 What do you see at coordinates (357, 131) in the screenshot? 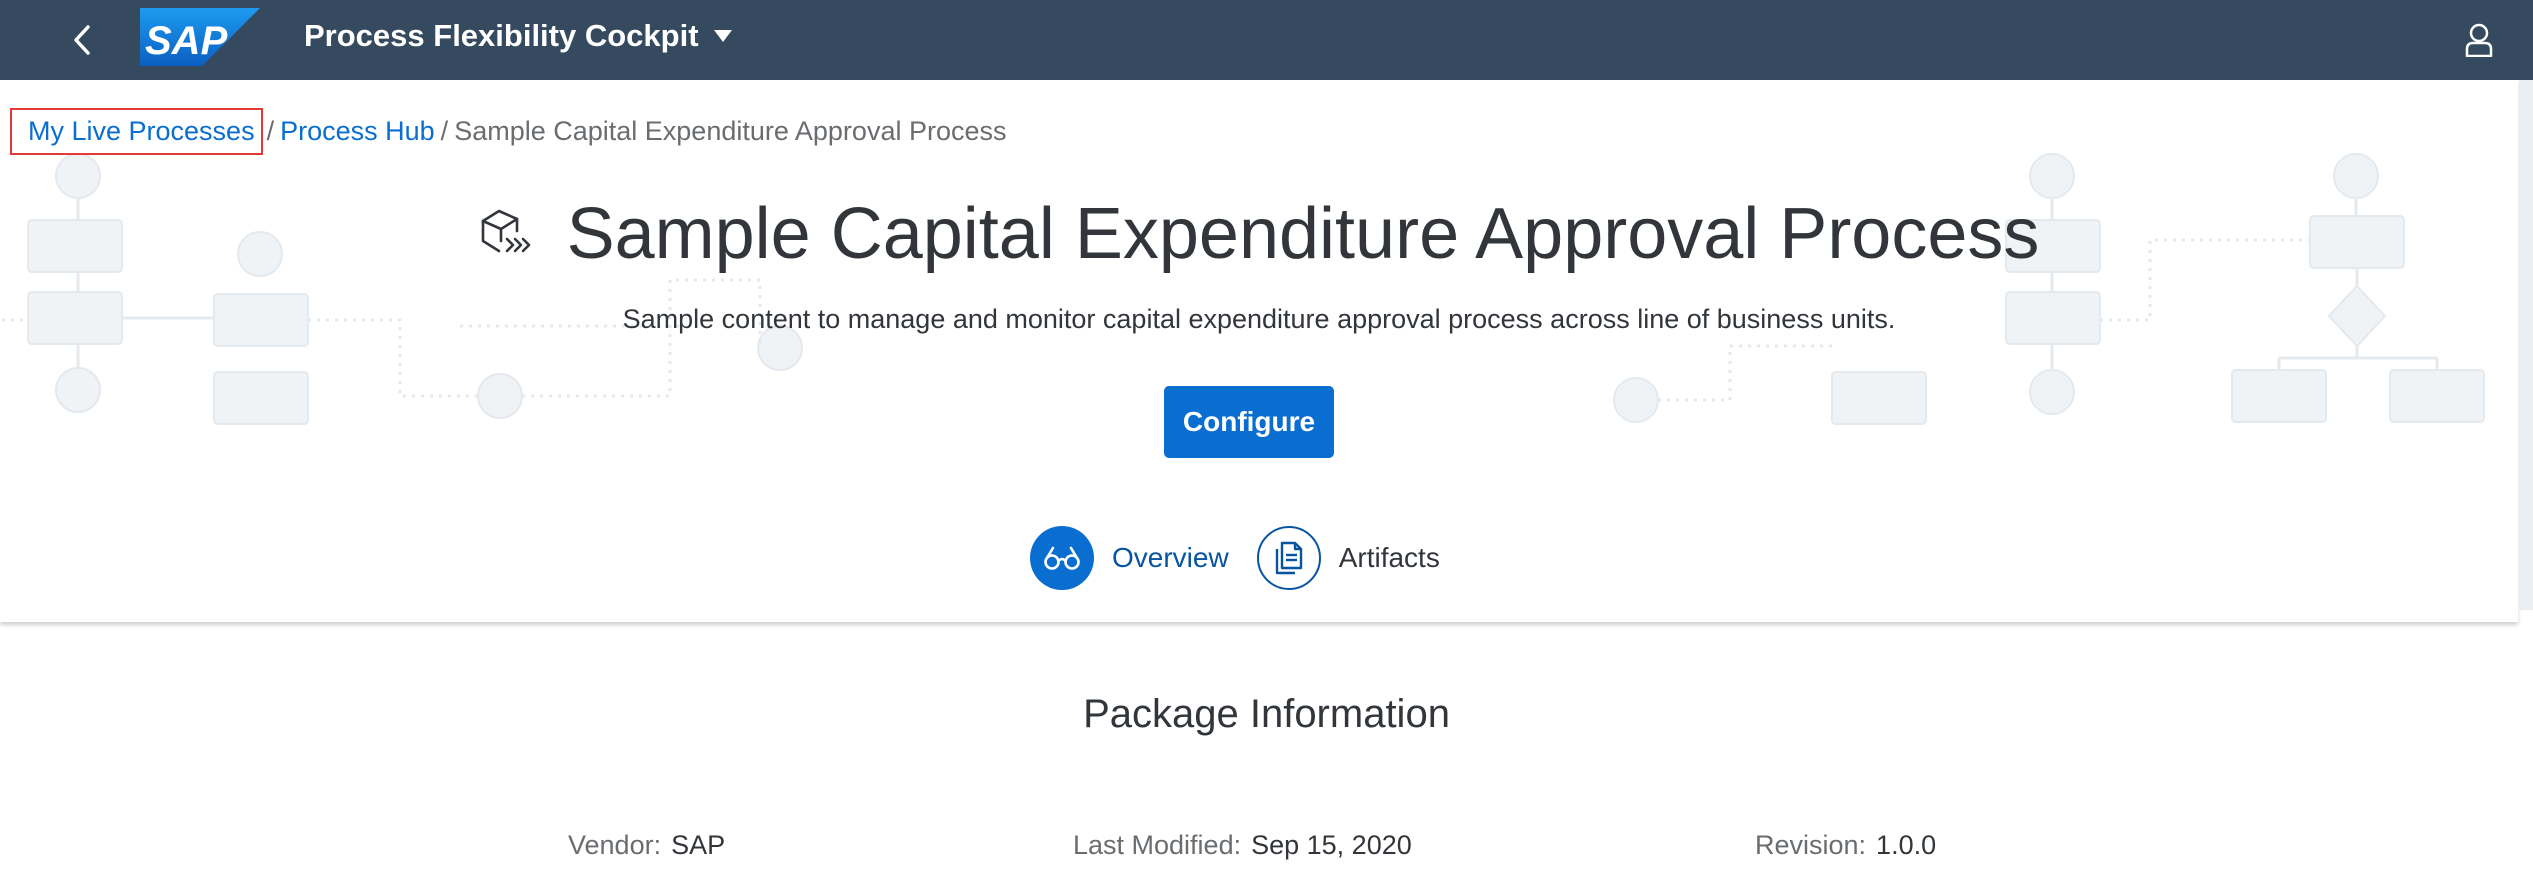
I see `breadcrumb-link-process-hub: Process Hub` at bounding box center [357, 131].